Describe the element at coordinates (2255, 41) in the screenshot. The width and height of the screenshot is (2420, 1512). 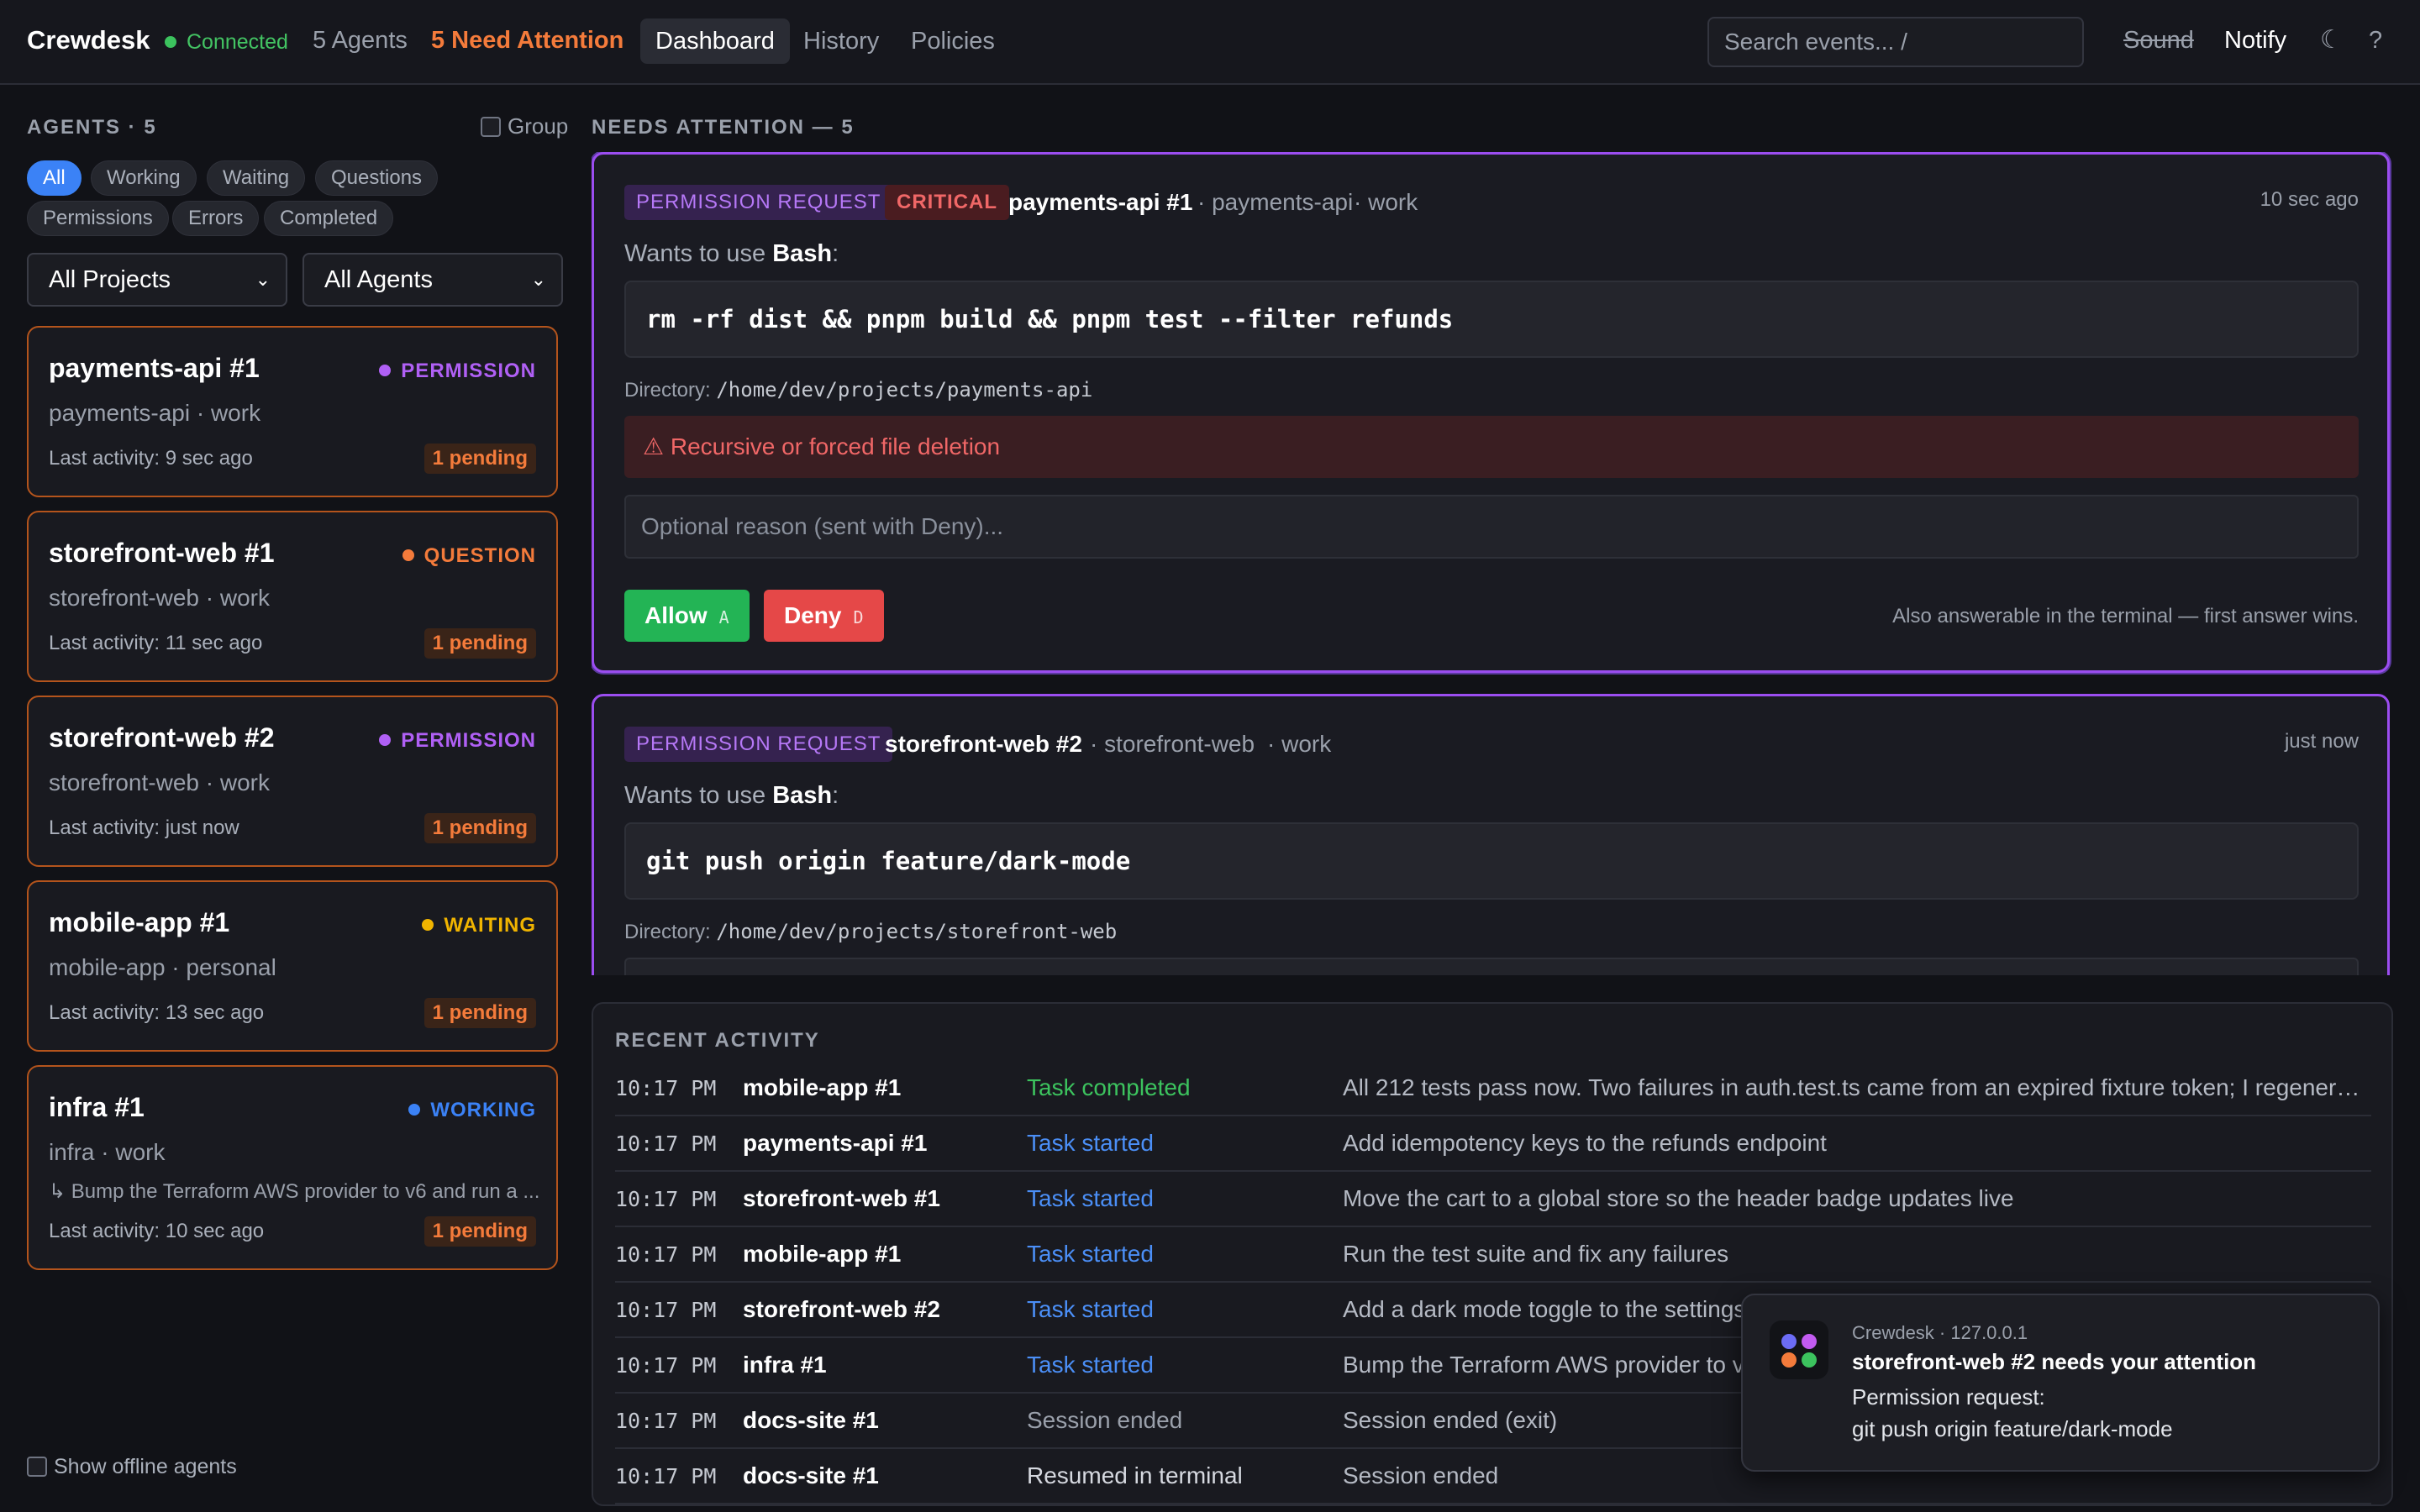
I see `notify-toggle: Notify` at that location.